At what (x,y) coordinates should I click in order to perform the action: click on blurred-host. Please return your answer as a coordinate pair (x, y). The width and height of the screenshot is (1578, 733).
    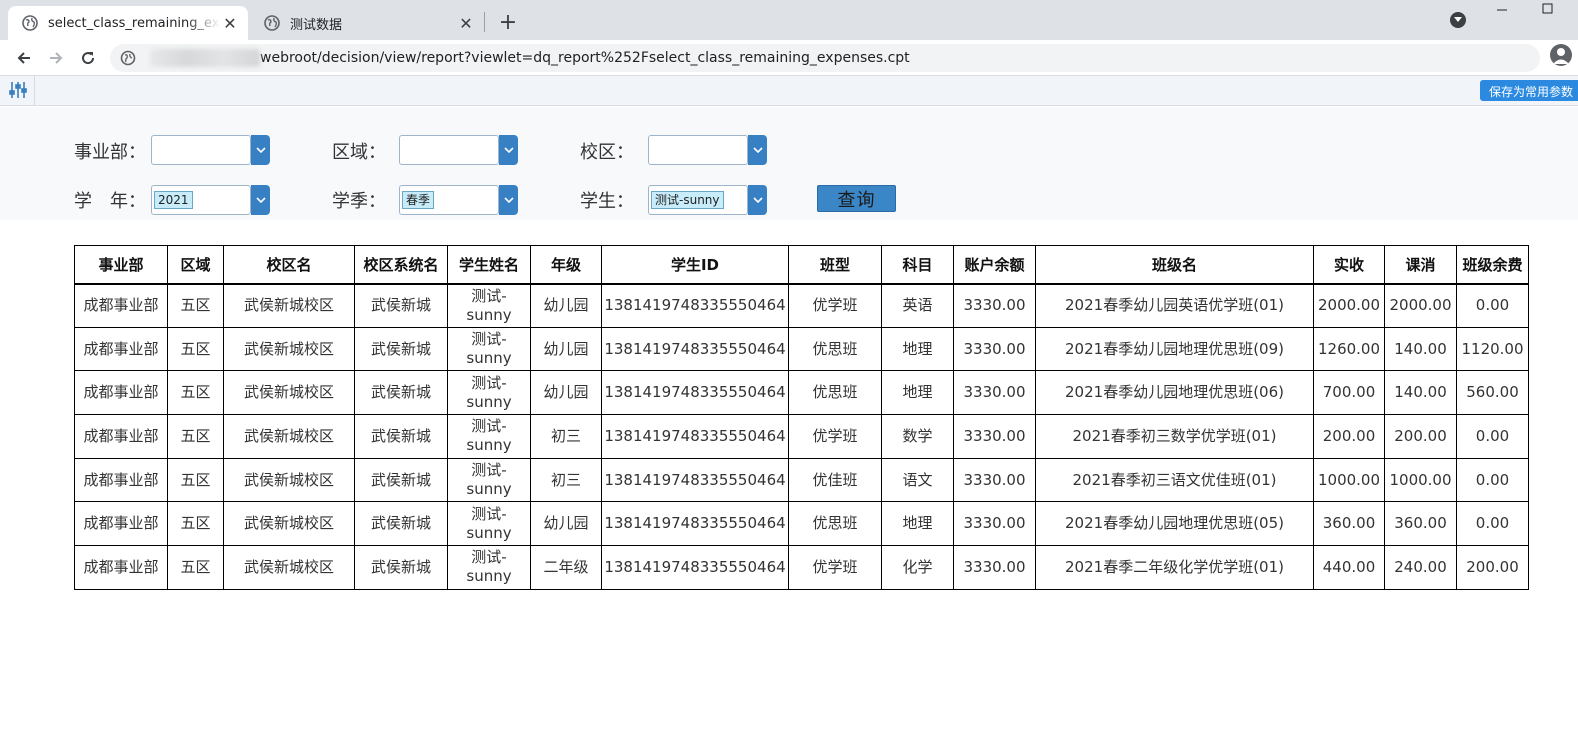
    Looking at the image, I should click on (205, 58).